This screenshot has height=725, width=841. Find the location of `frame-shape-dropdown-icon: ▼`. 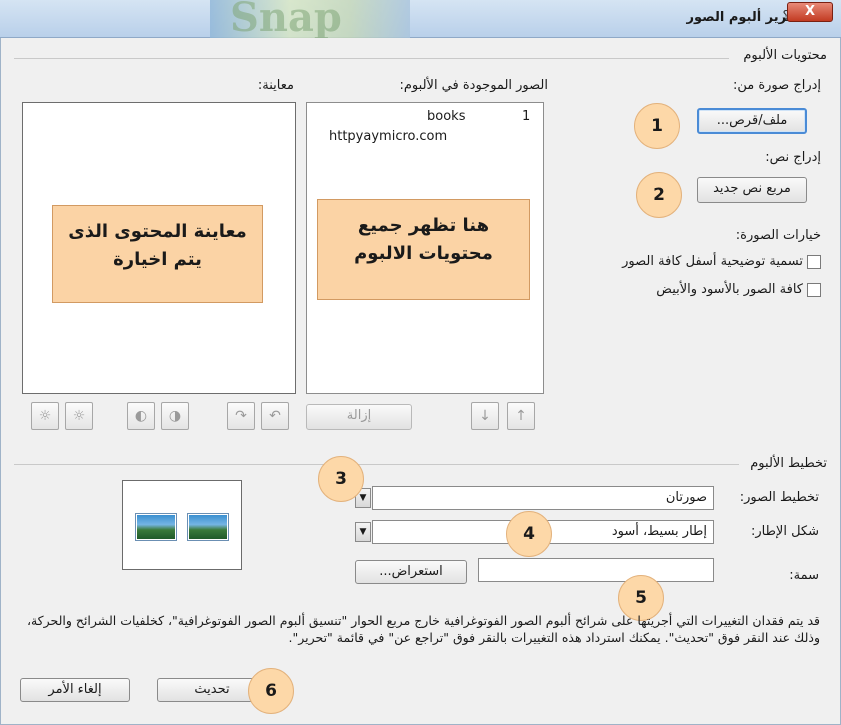

frame-shape-dropdown-icon: ▼ is located at coordinates (363, 532).